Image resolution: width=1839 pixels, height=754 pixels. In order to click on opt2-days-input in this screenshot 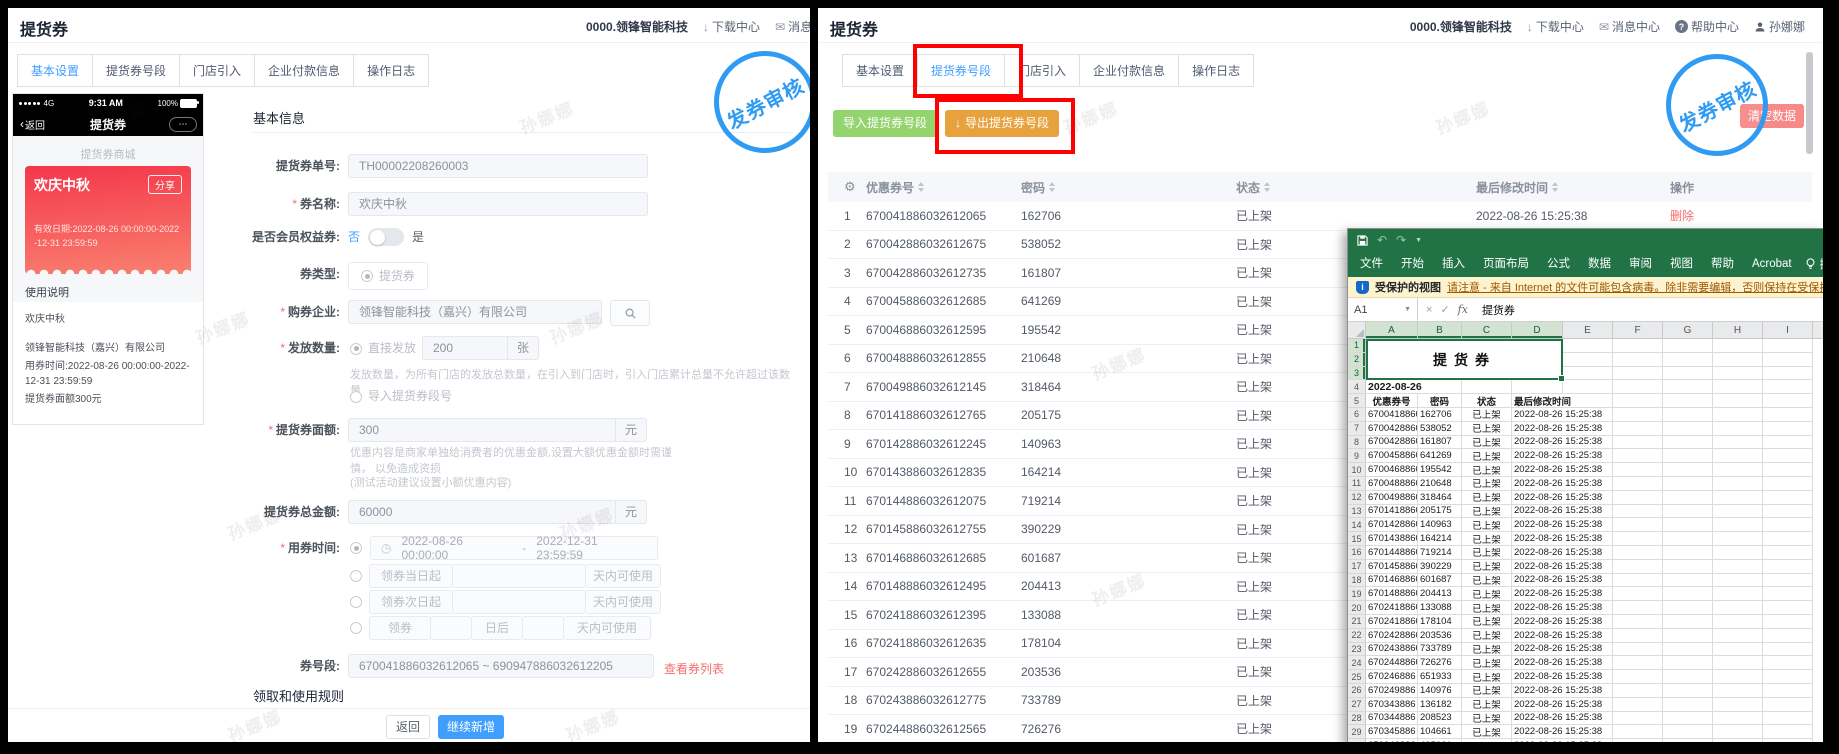, I will do `click(519, 576)`.